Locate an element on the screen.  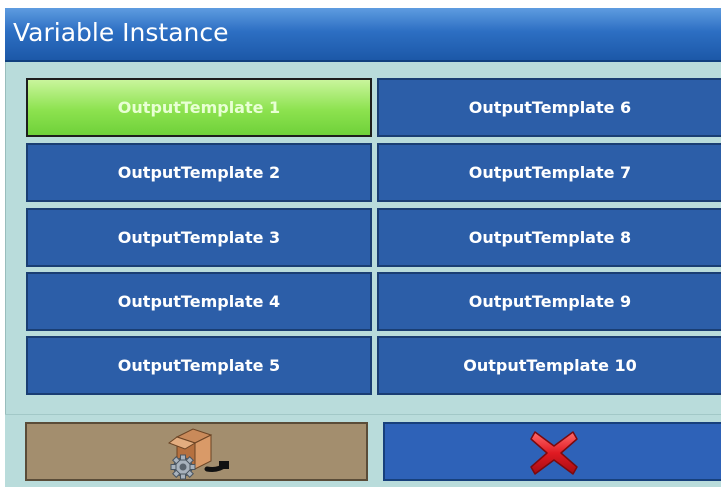
cancel-softkey-button is located at coordinates (552, 451).